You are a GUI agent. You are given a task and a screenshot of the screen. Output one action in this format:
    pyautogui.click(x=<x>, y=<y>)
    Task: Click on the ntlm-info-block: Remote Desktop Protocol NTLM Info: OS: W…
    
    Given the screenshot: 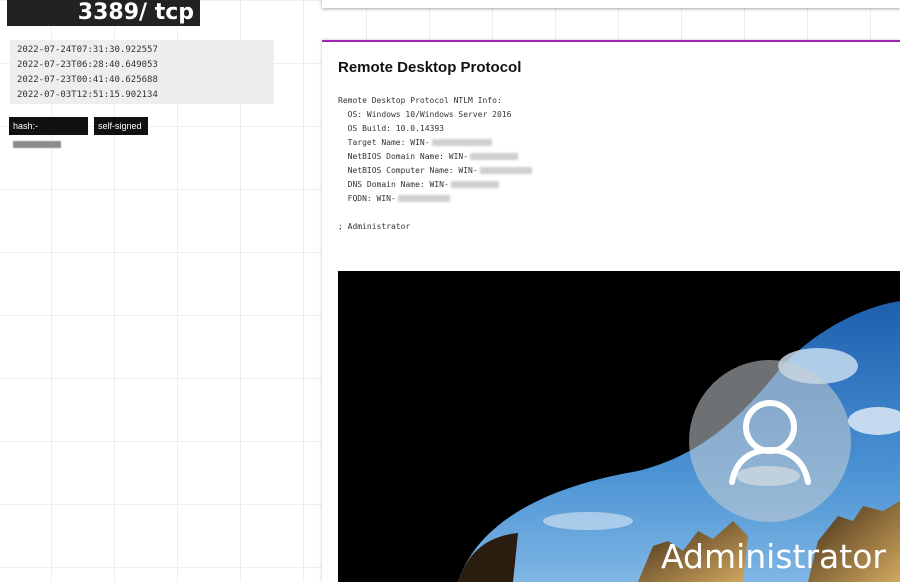 What is the action you would take?
    pyautogui.click(x=435, y=164)
    